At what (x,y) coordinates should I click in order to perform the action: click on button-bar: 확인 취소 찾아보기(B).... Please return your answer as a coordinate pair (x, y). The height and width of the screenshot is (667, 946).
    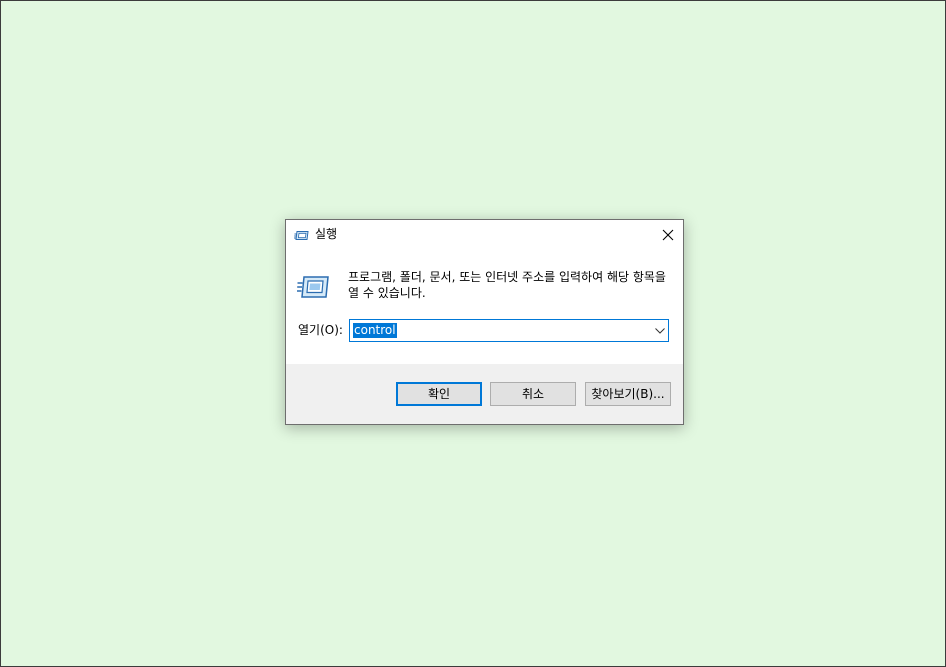
    Looking at the image, I should click on (484, 394).